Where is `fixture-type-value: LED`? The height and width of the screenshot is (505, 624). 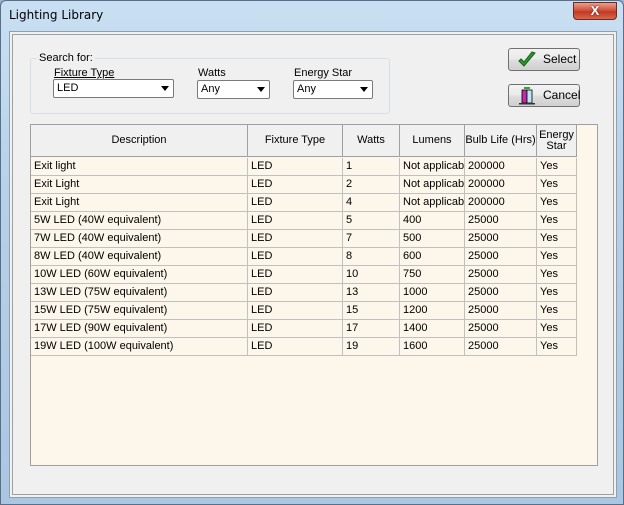
fixture-type-value: LED is located at coordinates (68, 88).